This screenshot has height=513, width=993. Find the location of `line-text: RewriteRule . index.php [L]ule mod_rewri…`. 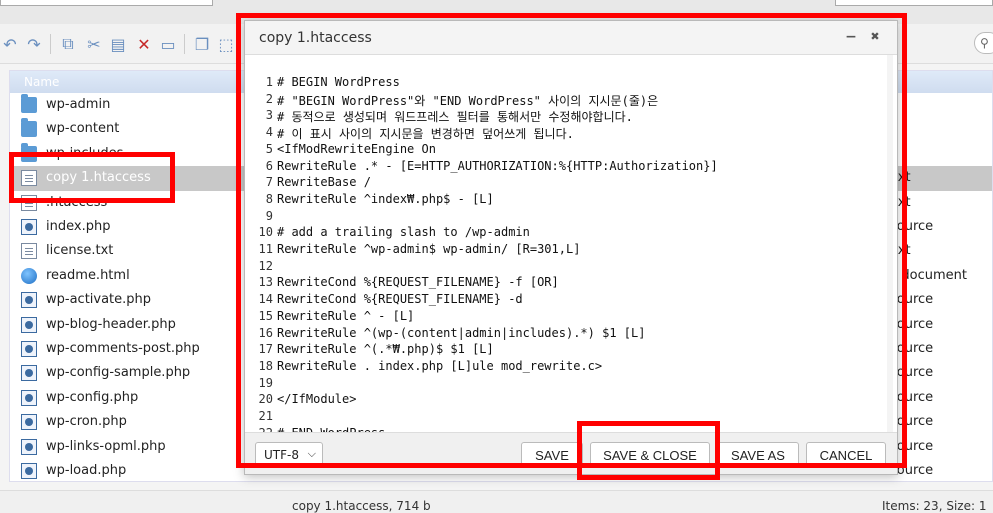

line-text: RewriteRule . index.php [L]ule mod_rewri… is located at coordinates (440, 365).